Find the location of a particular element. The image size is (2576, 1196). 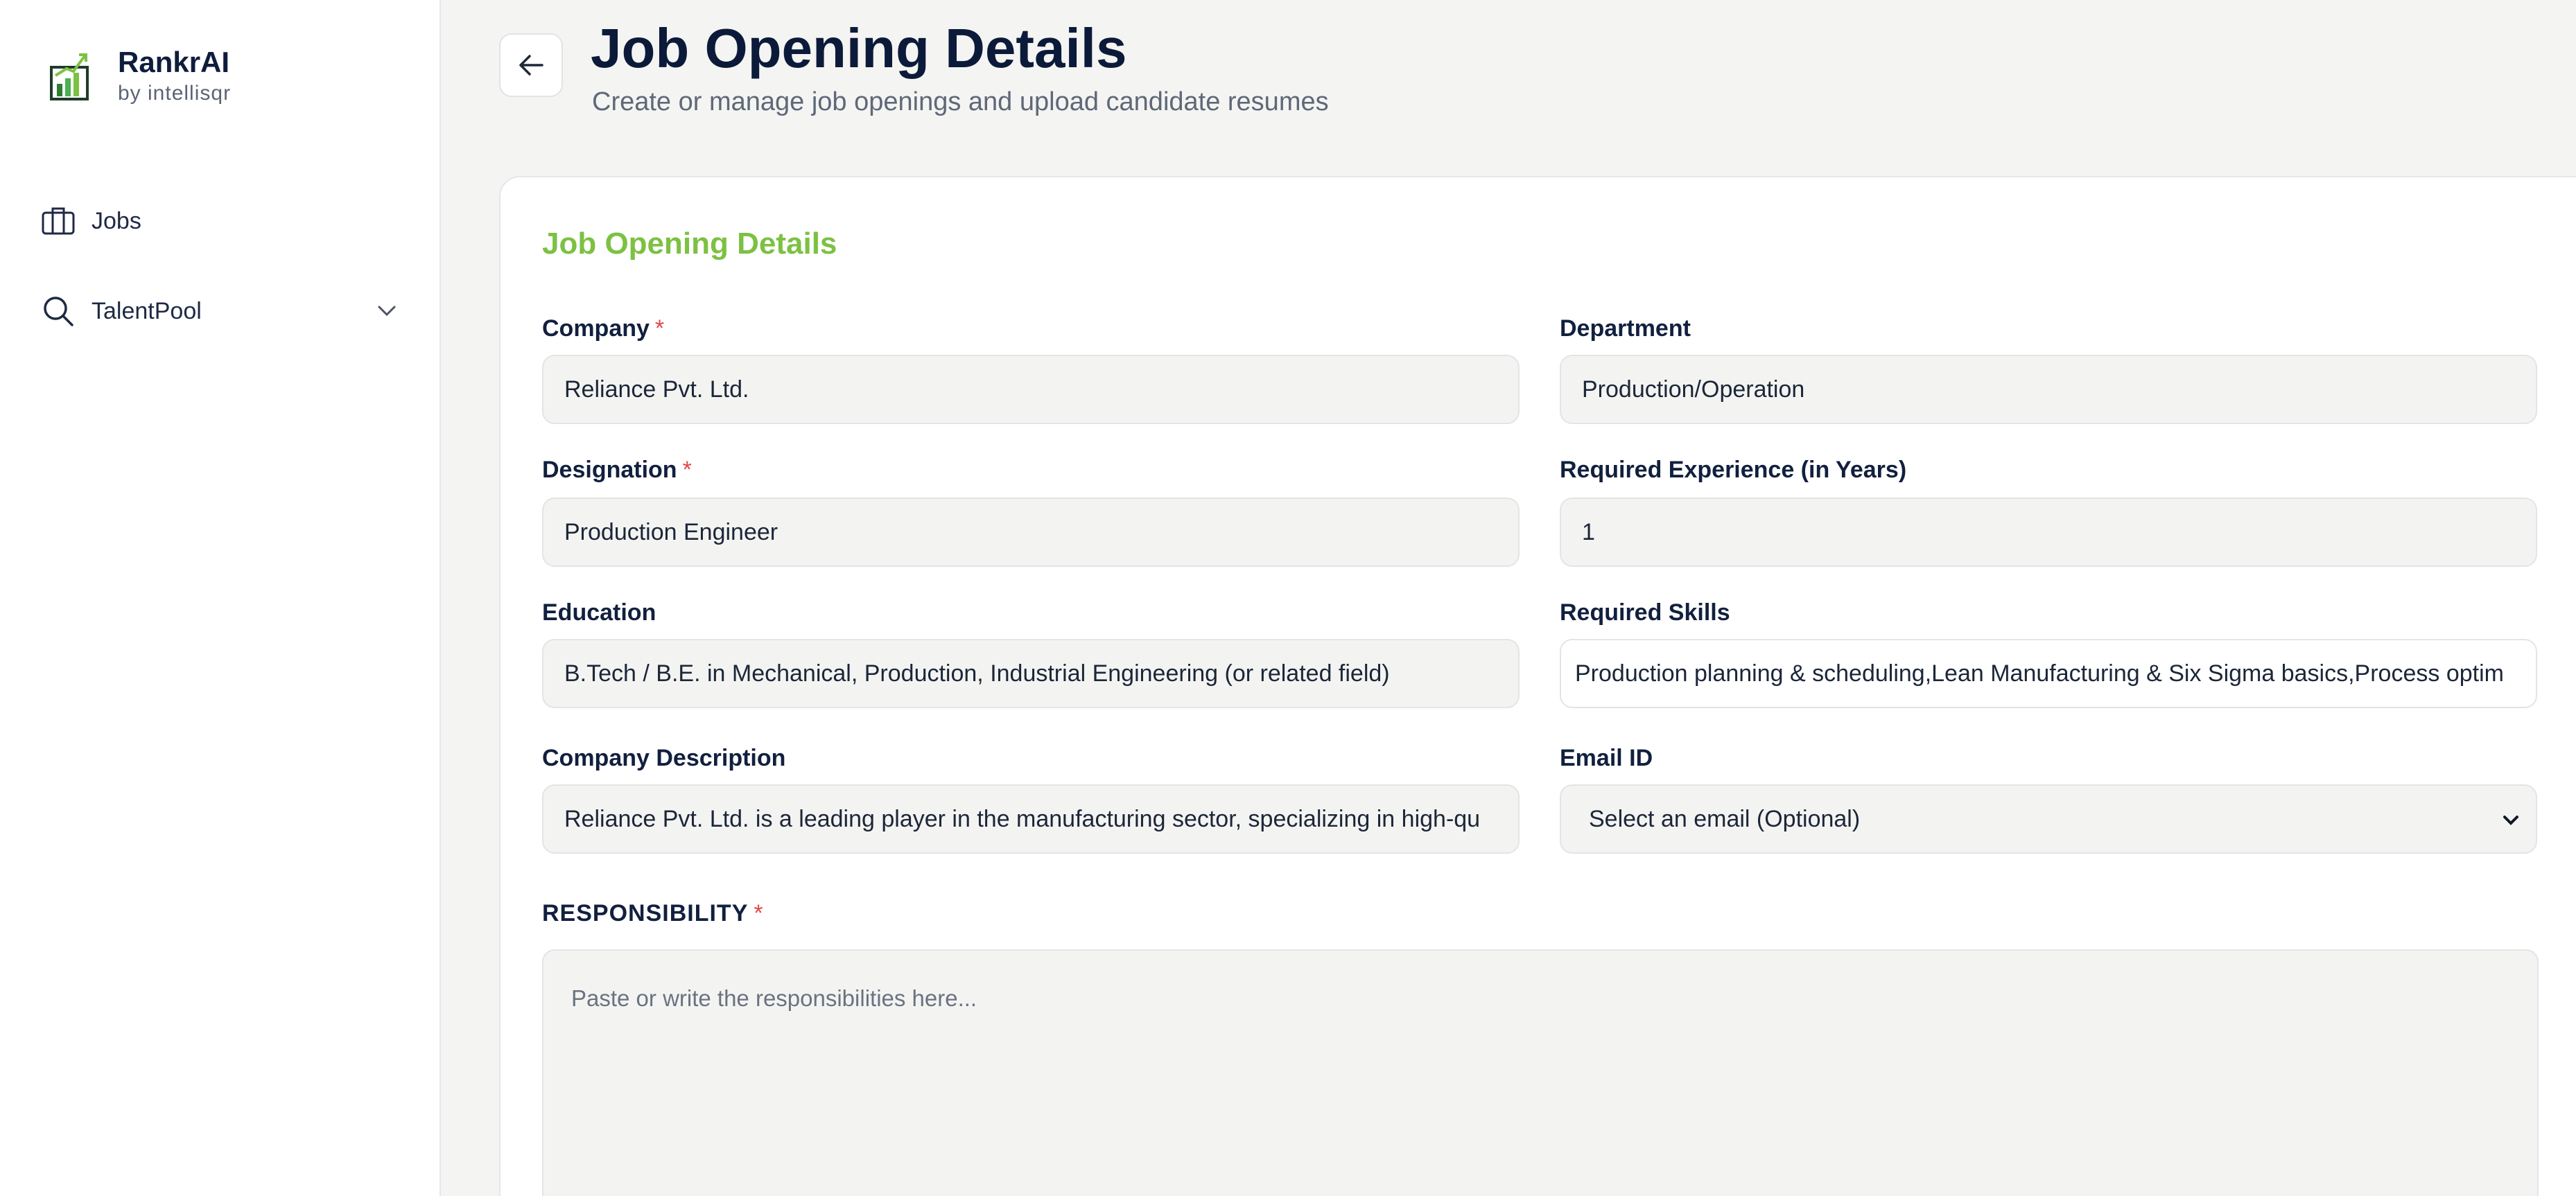

company-description-label: Company Description is located at coordinates (664, 758).